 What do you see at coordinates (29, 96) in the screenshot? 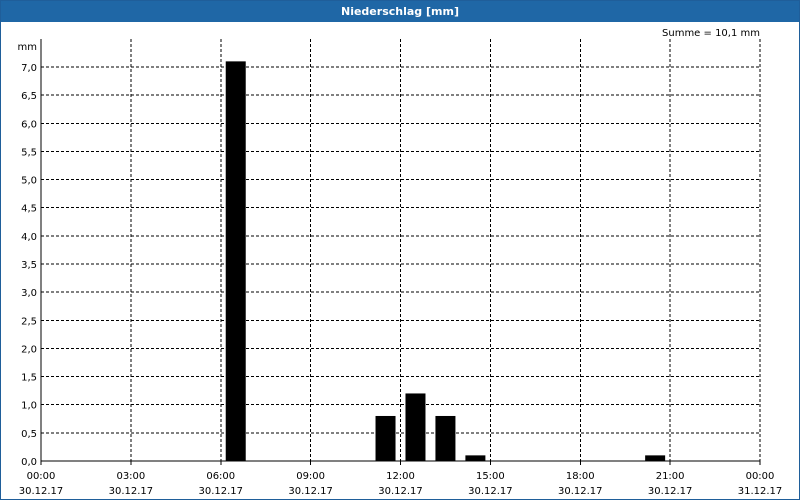
I see `y-tick-label: 6,5` at bounding box center [29, 96].